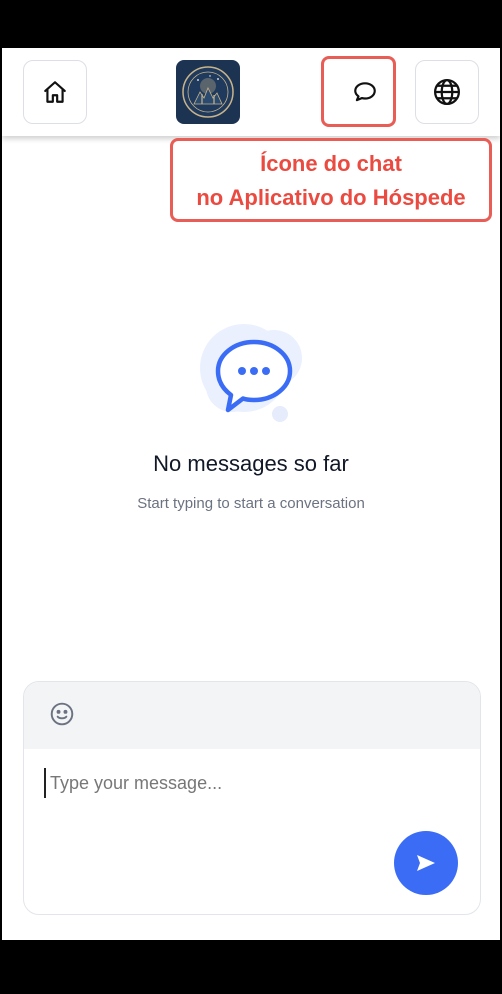 This screenshot has height=994, width=502. Describe the element at coordinates (251, 373) in the screenshot. I see `empty-chat-illustration` at that location.